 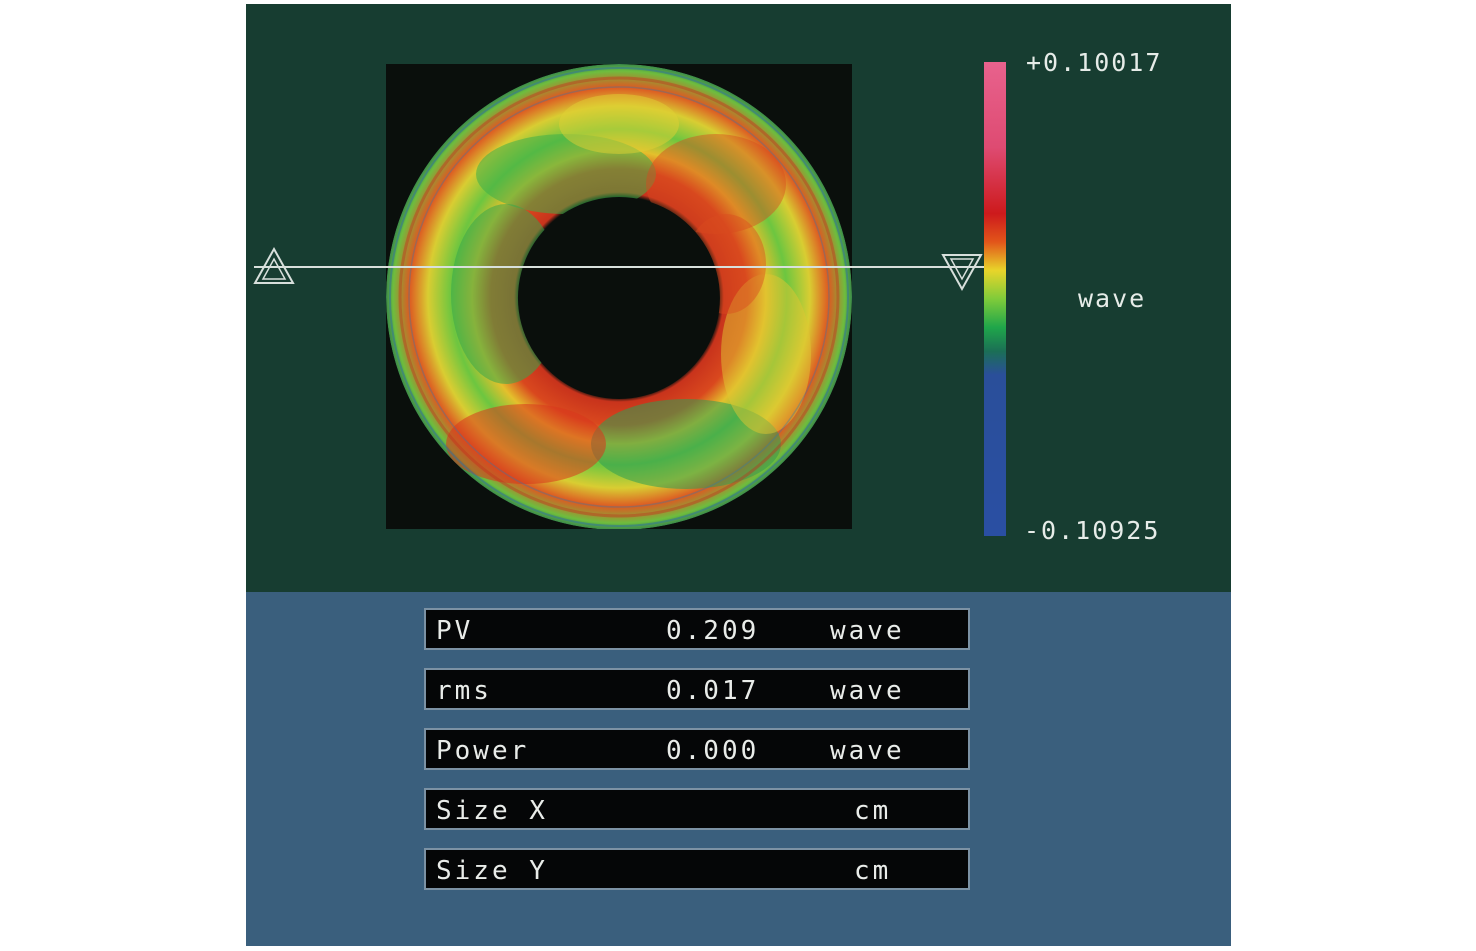 What do you see at coordinates (713, 691) in the screenshot?
I see `stat-value: 0.017` at bounding box center [713, 691].